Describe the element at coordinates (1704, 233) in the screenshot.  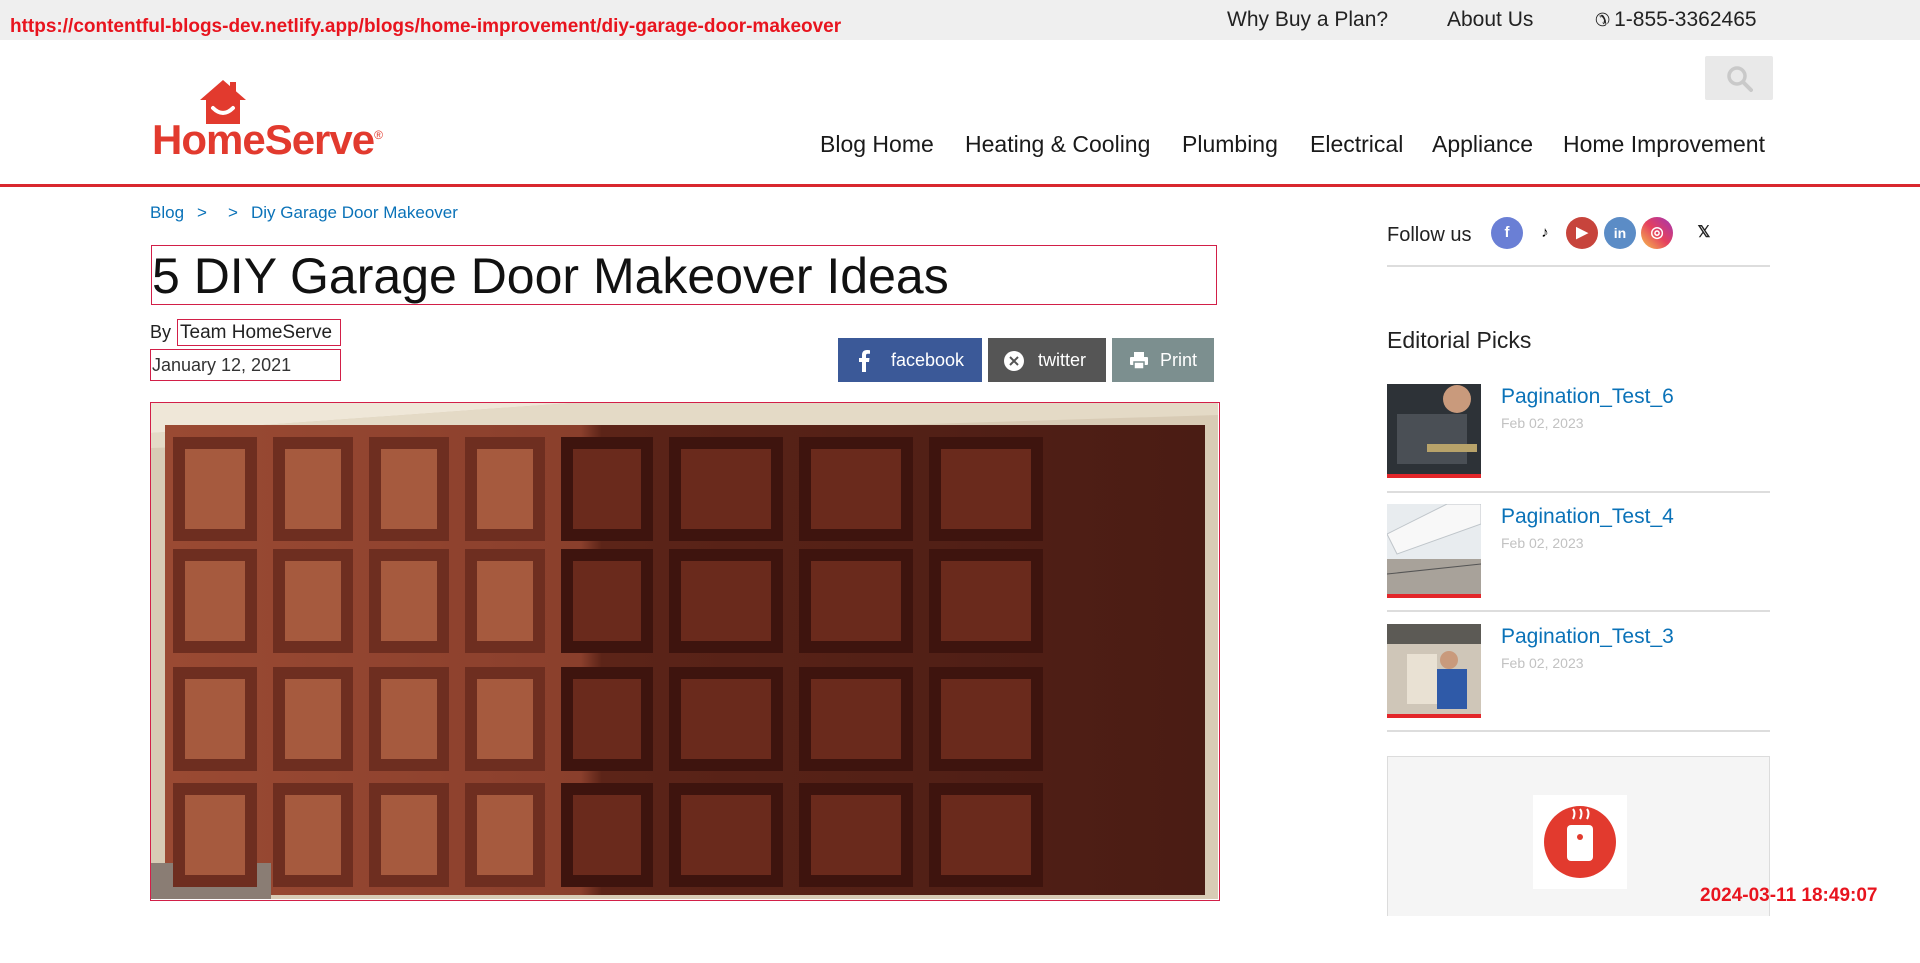
I see `x-icon: 𝕏` at that location.